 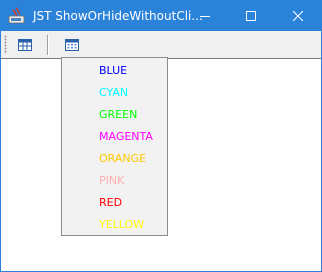 I want to click on maximize-button, so click(x=251, y=16).